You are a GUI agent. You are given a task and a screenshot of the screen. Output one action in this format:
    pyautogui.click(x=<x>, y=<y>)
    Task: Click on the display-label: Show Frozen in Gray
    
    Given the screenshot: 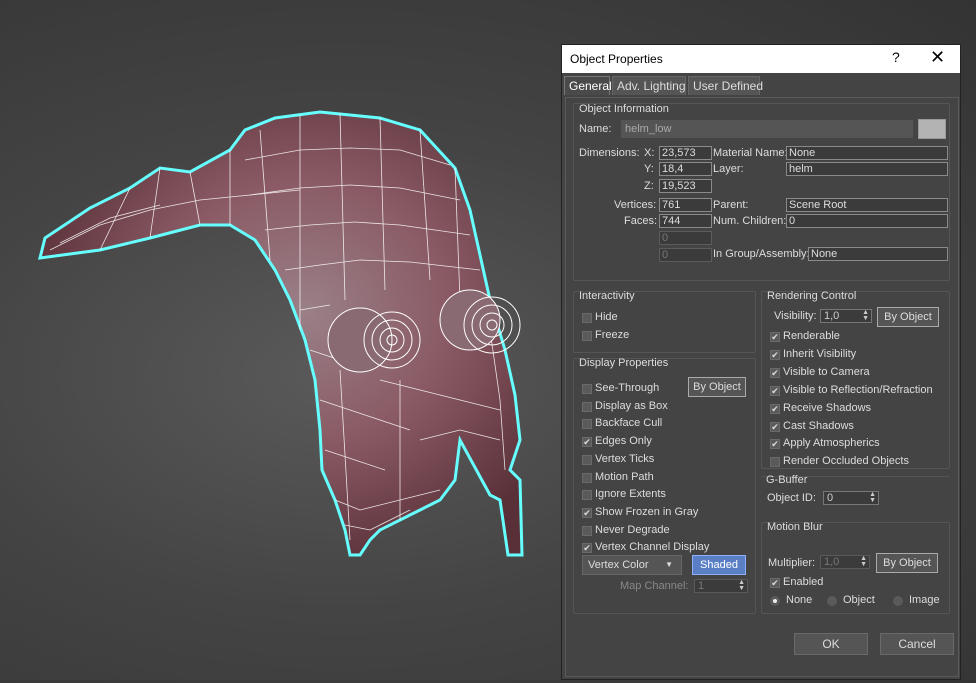 What is the action you would take?
    pyautogui.click(x=647, y=511)
    